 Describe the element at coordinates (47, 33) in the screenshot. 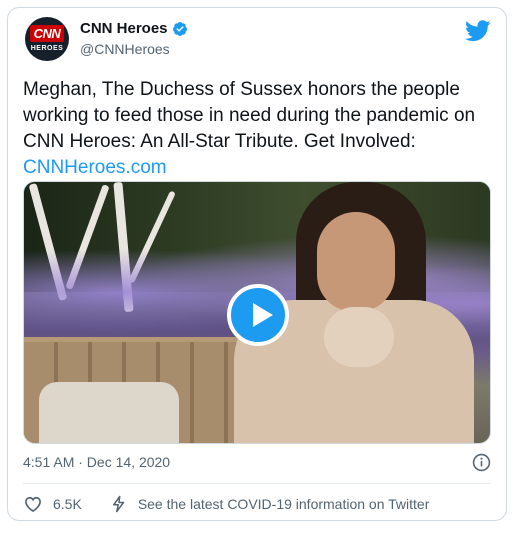

I see `avatar-logo: CNN` at that location.